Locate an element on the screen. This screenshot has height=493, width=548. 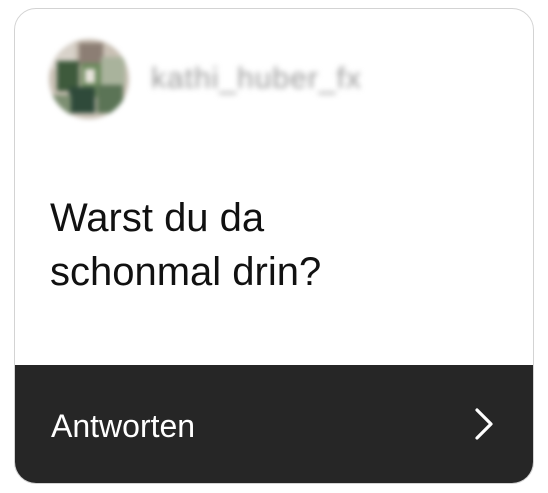
profile-photo-icon is located at coordinates (89, 79).